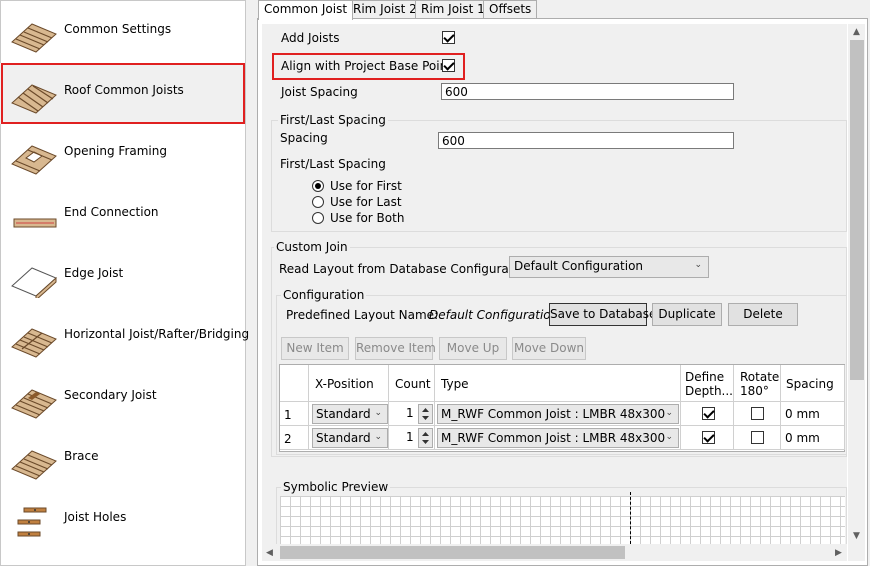 This screenshot has width=870, height=566. What do you see at coordinates (95, 517) in the screenshot?
I see `sidebar-item-label: Joist Holes` at bounding box center [95, 517].